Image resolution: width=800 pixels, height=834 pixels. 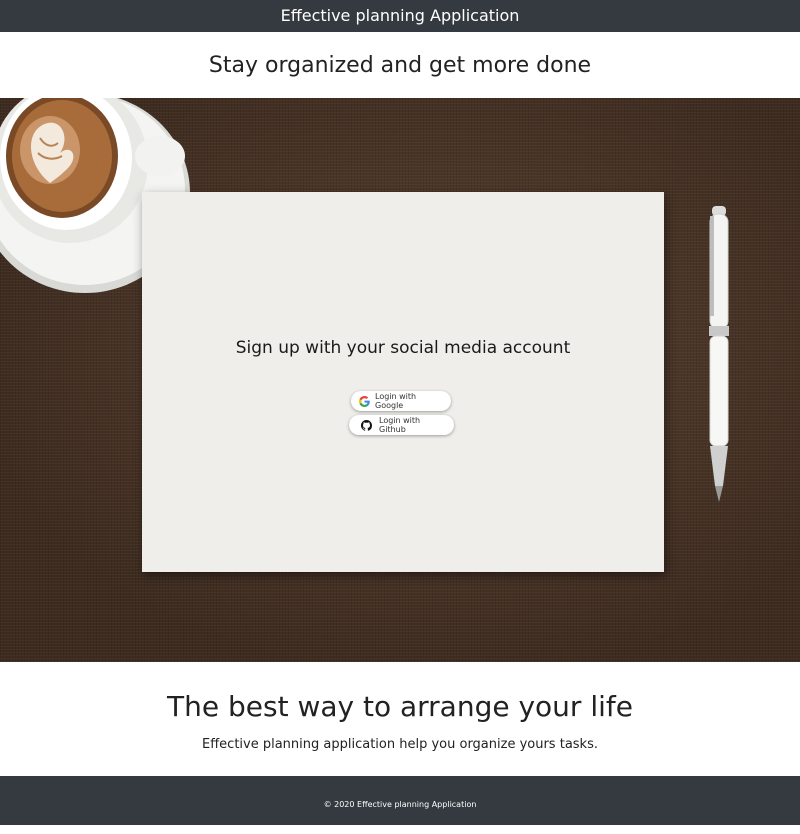 I want to click on login-github-label: Login with Github, so click(x=400, y=425).